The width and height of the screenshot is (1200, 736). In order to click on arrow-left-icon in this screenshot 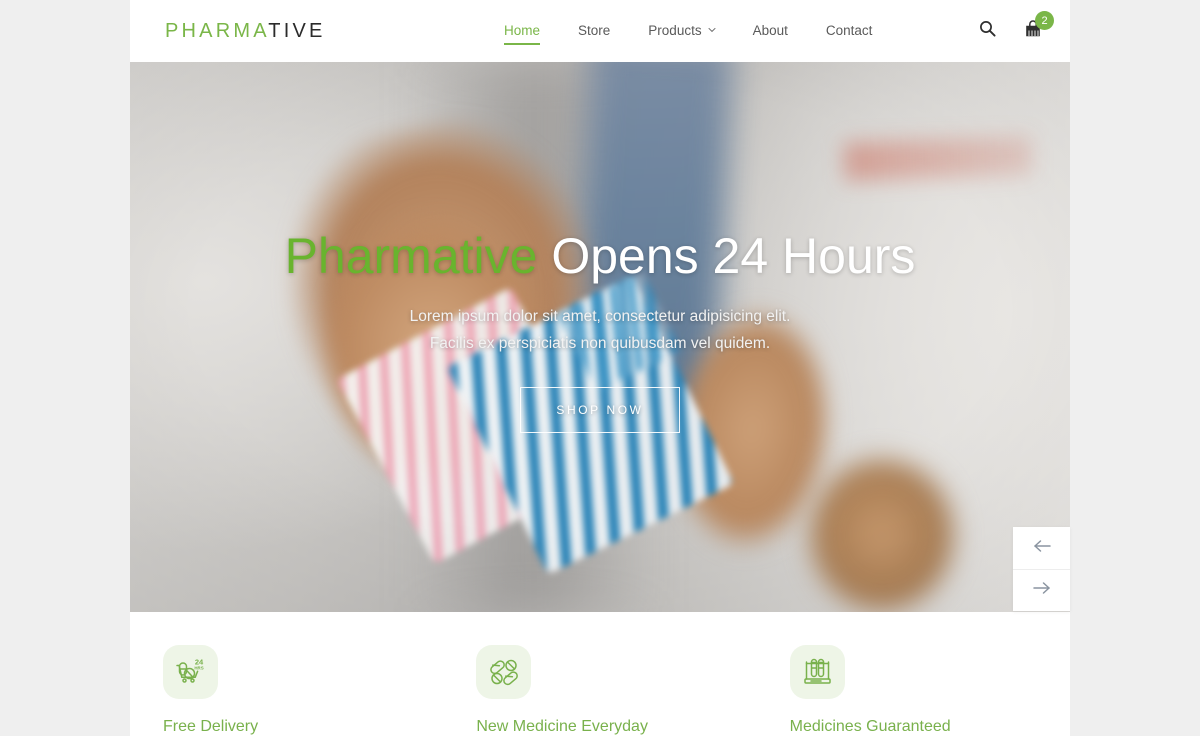, I will do `click(1042, 548)`.